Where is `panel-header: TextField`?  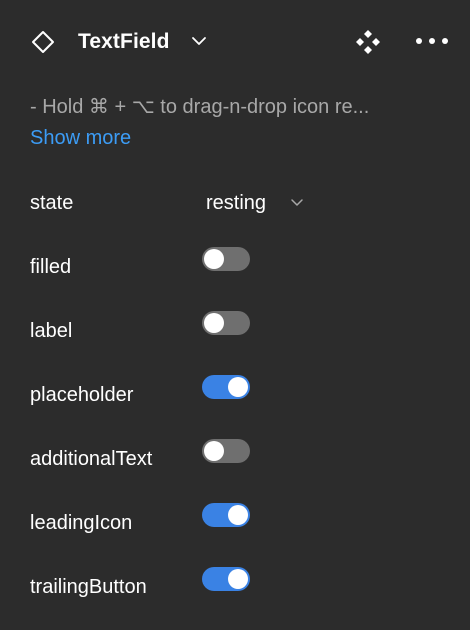 panel-header: TextField is located at coordinates (235, 42).